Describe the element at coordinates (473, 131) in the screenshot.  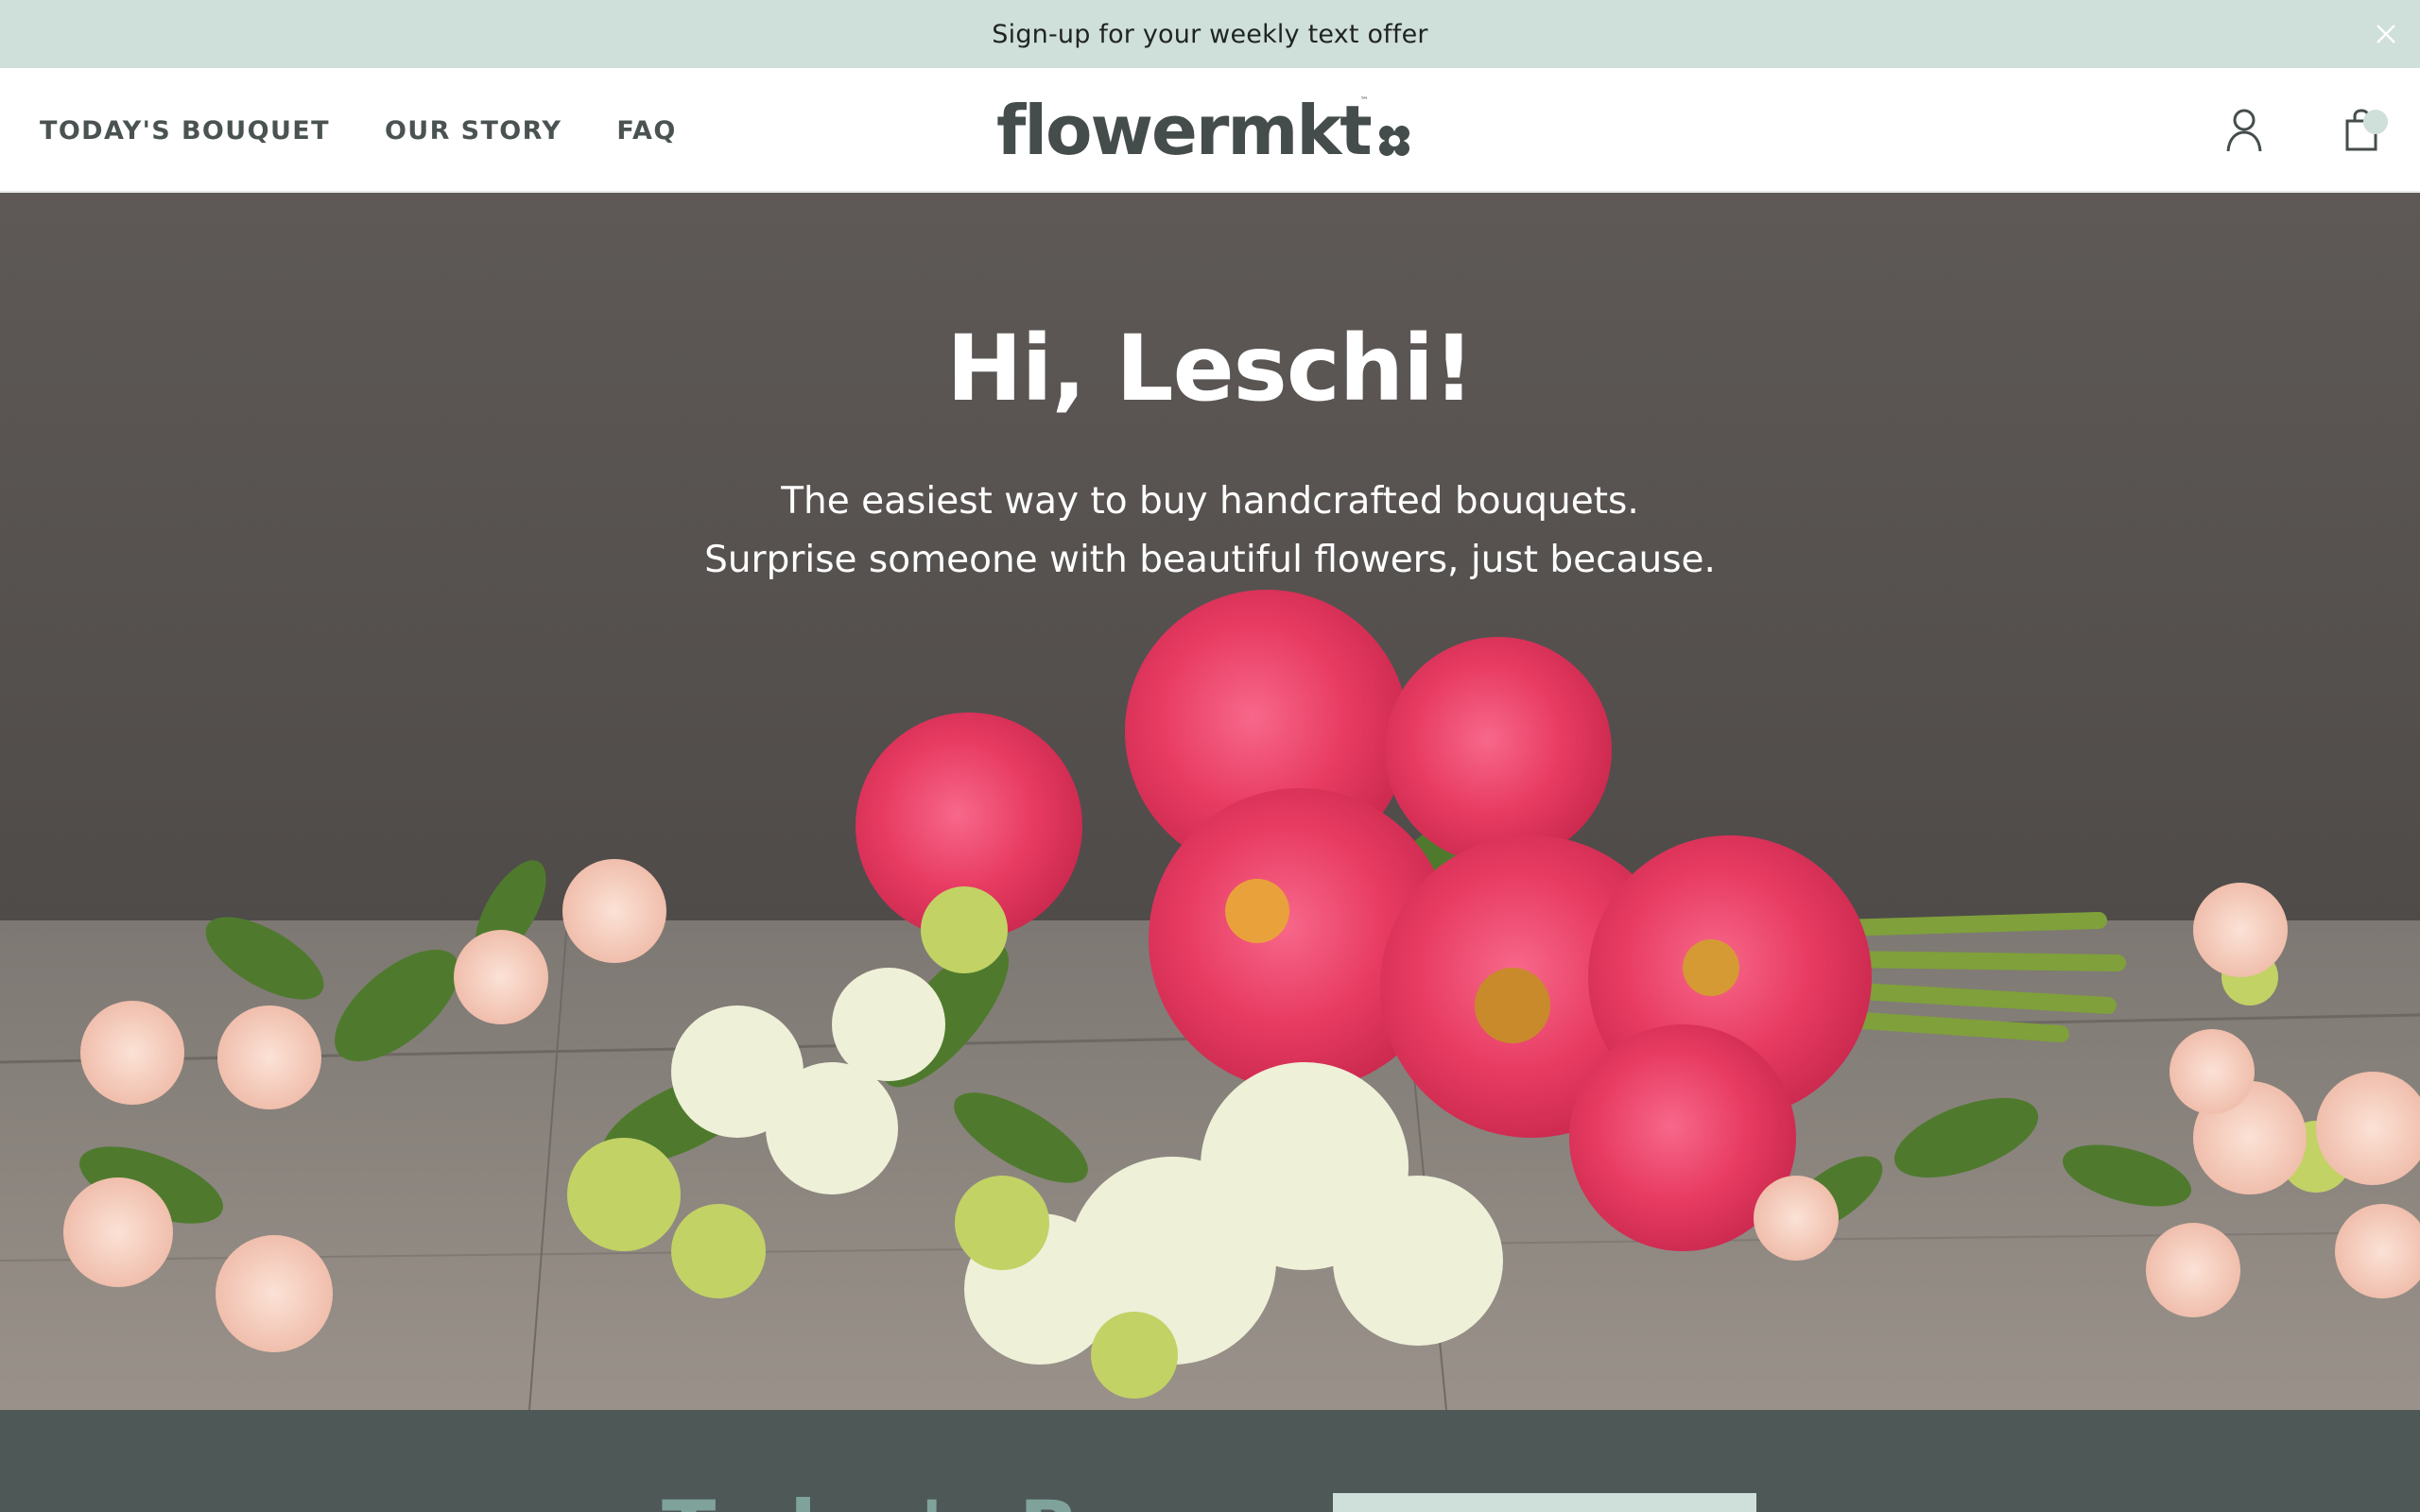
I see `nav-our-story: OUR STORY` at that location.